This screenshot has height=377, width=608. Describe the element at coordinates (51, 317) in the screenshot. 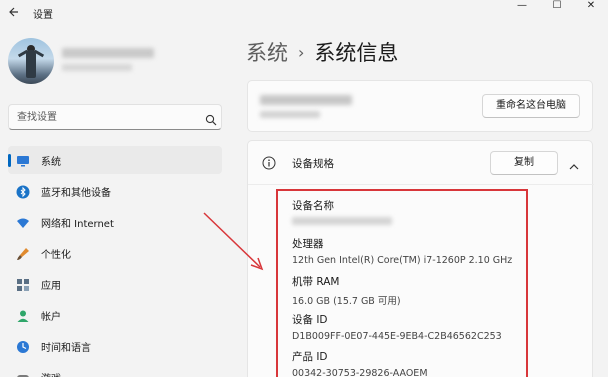

I see `sidebar-item-label: 帐户` at that location.